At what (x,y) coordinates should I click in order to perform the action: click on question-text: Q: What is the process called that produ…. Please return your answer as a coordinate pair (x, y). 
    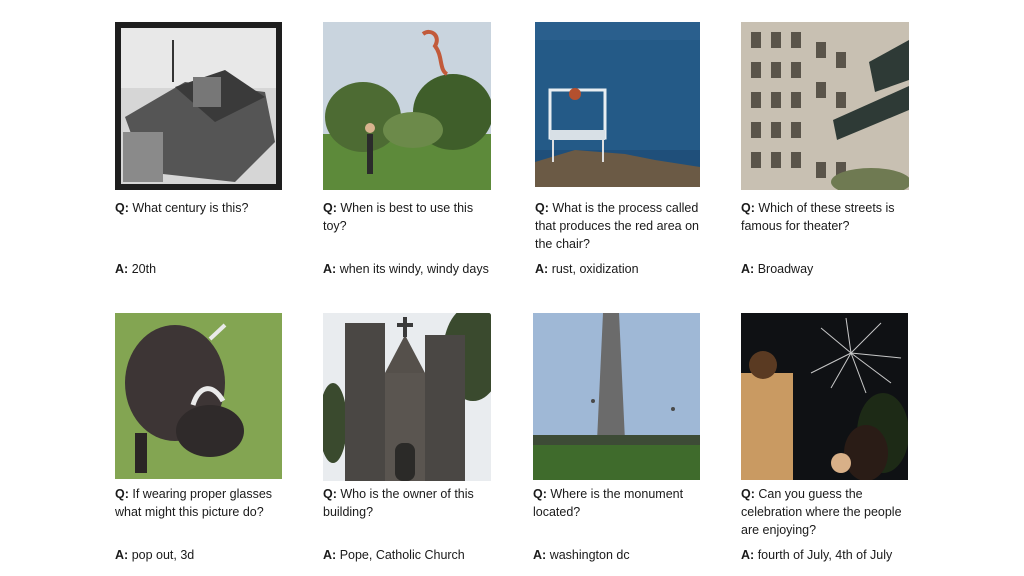
    Looking at the image, I should click on (623, 226).